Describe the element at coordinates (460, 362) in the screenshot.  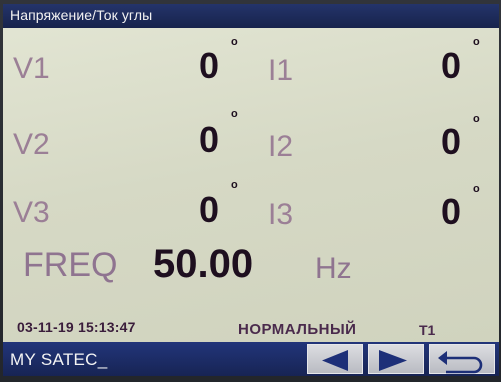
I see `return-arrow-icon` at that location.